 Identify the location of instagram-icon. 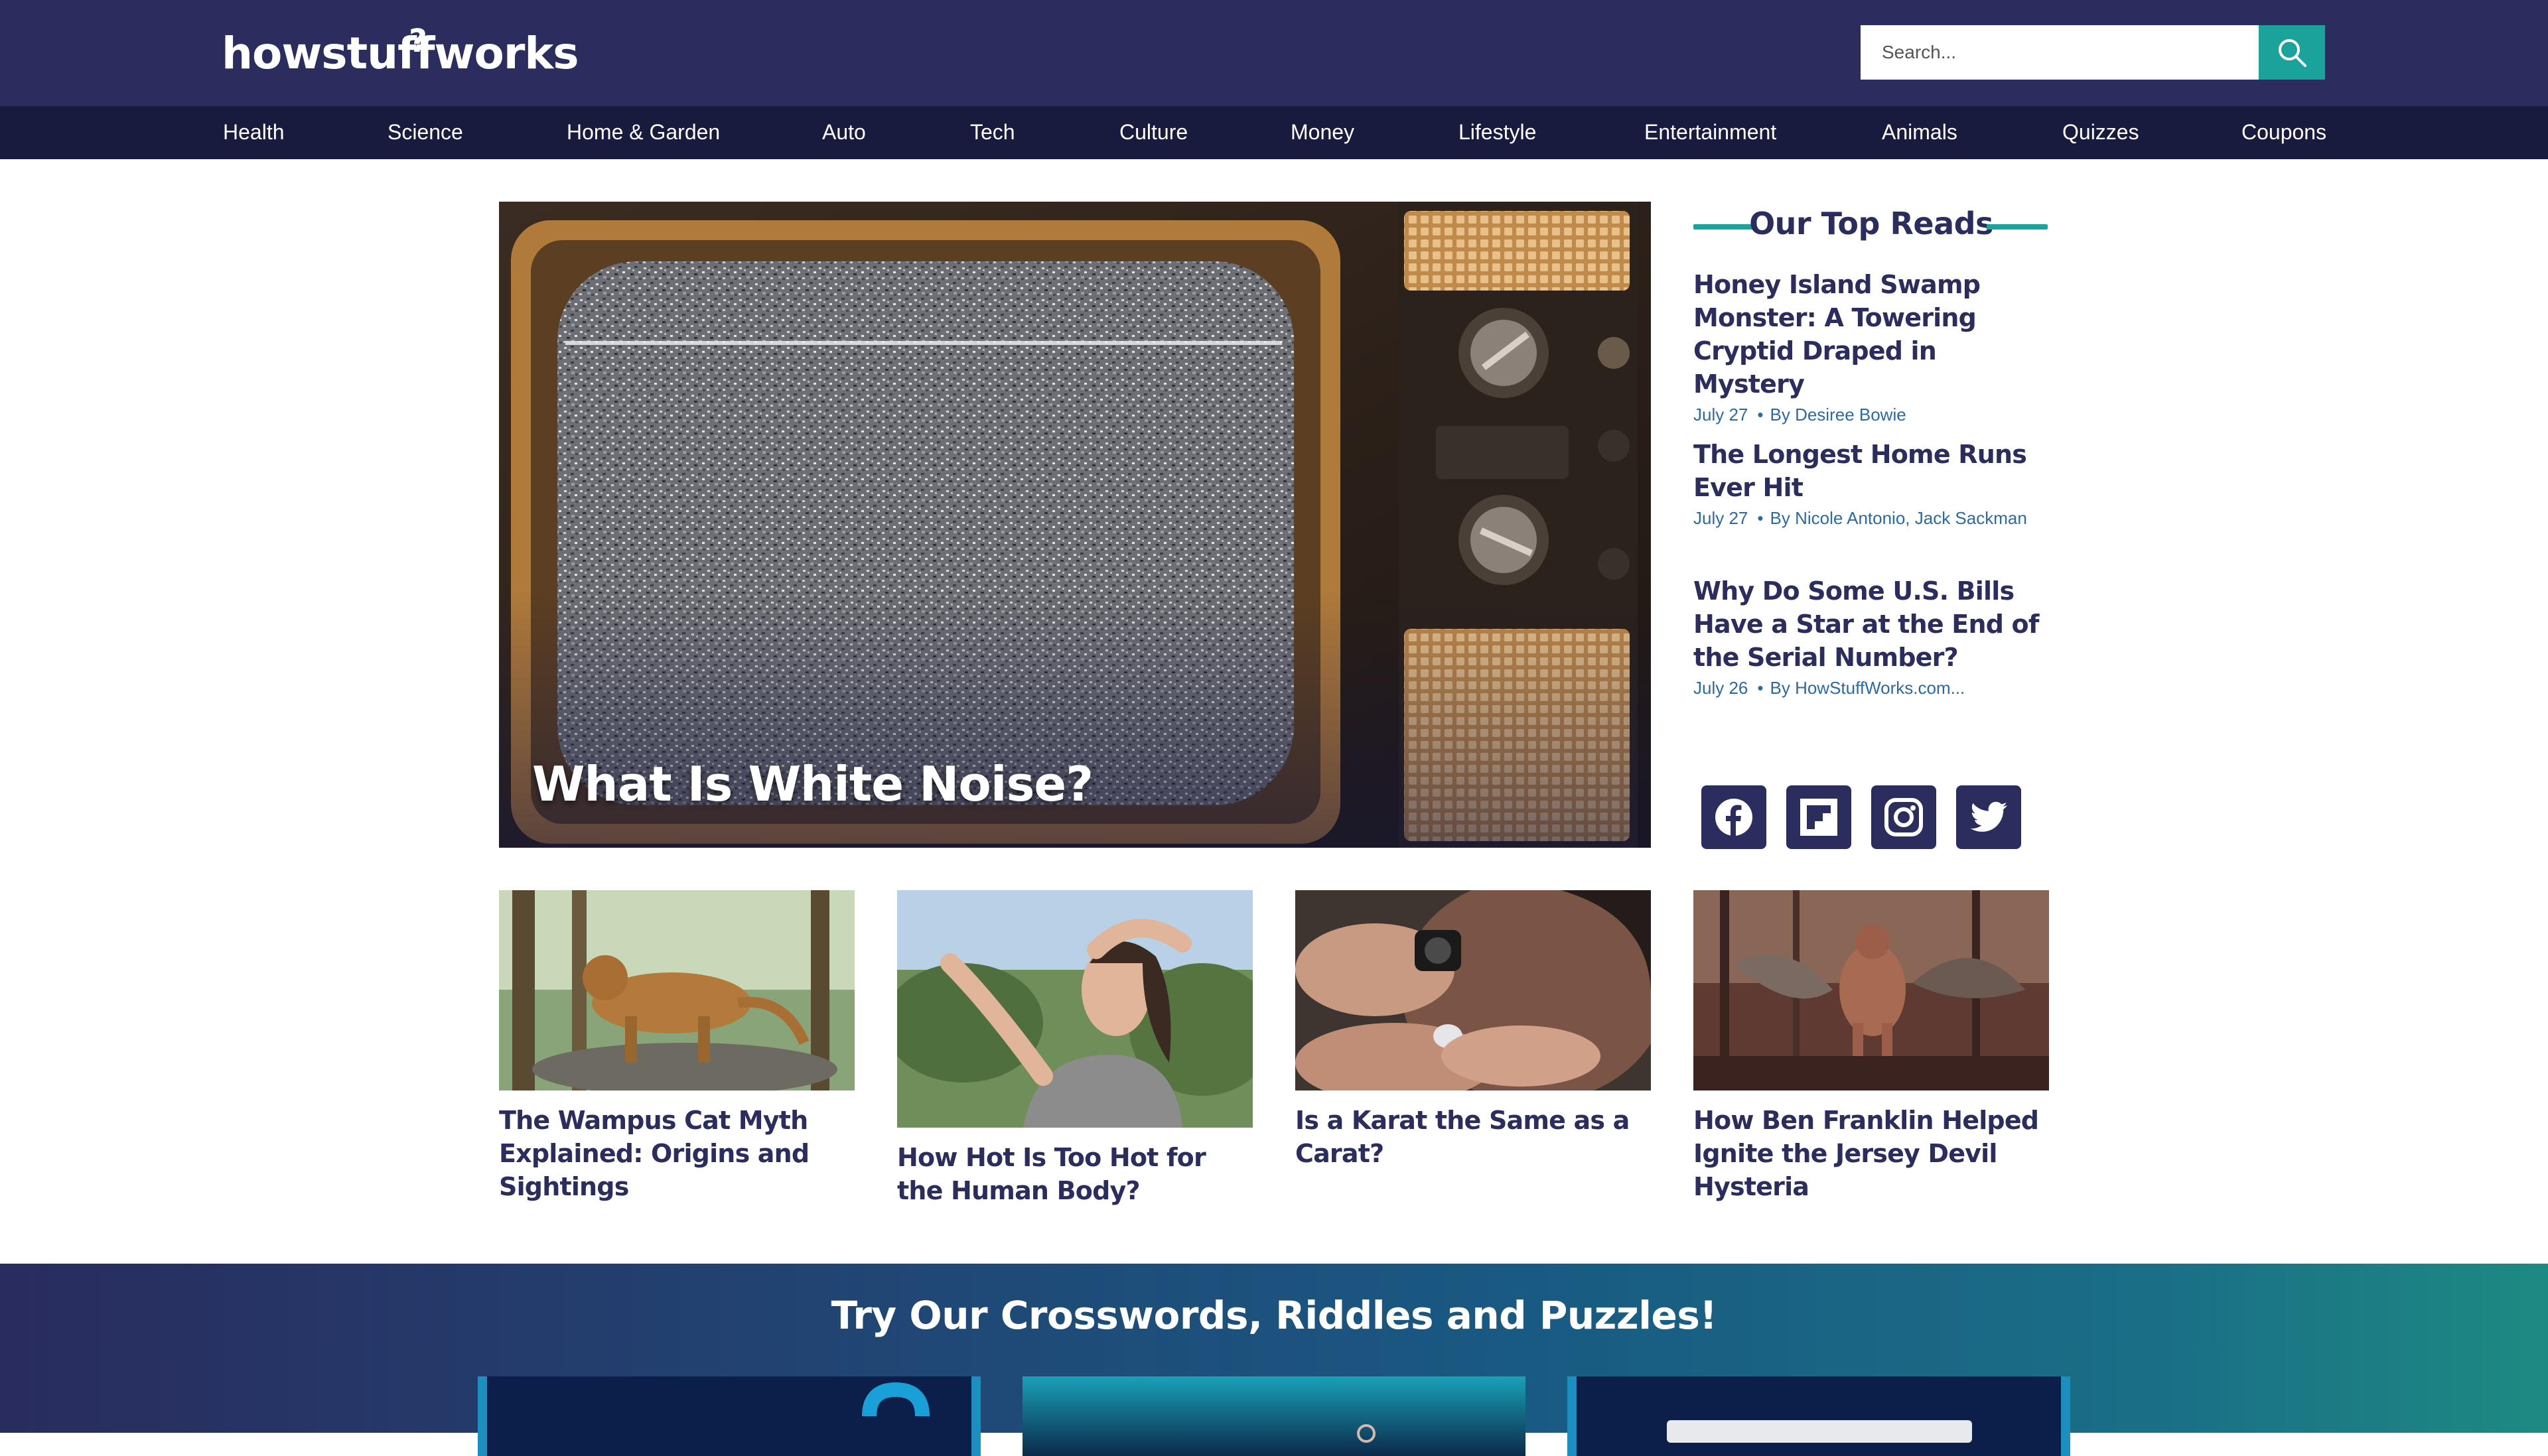
(1904, 817).